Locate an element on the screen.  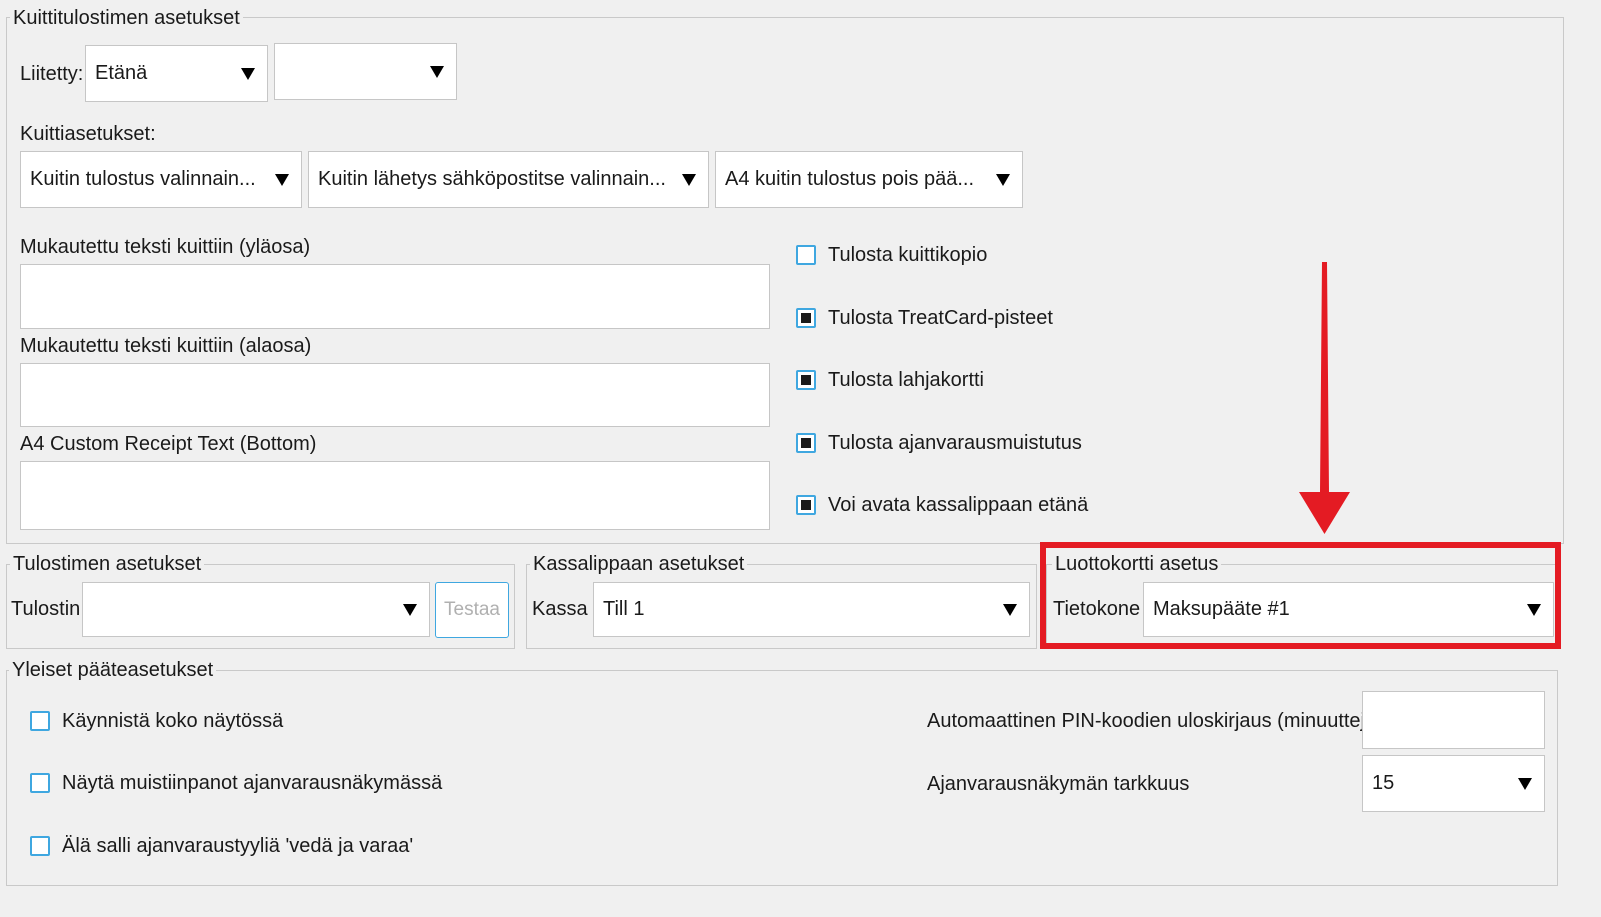
custom-bottom-label: Mukautettu teksti kuittiin (alaosa) is located at coordinates (166, 346).